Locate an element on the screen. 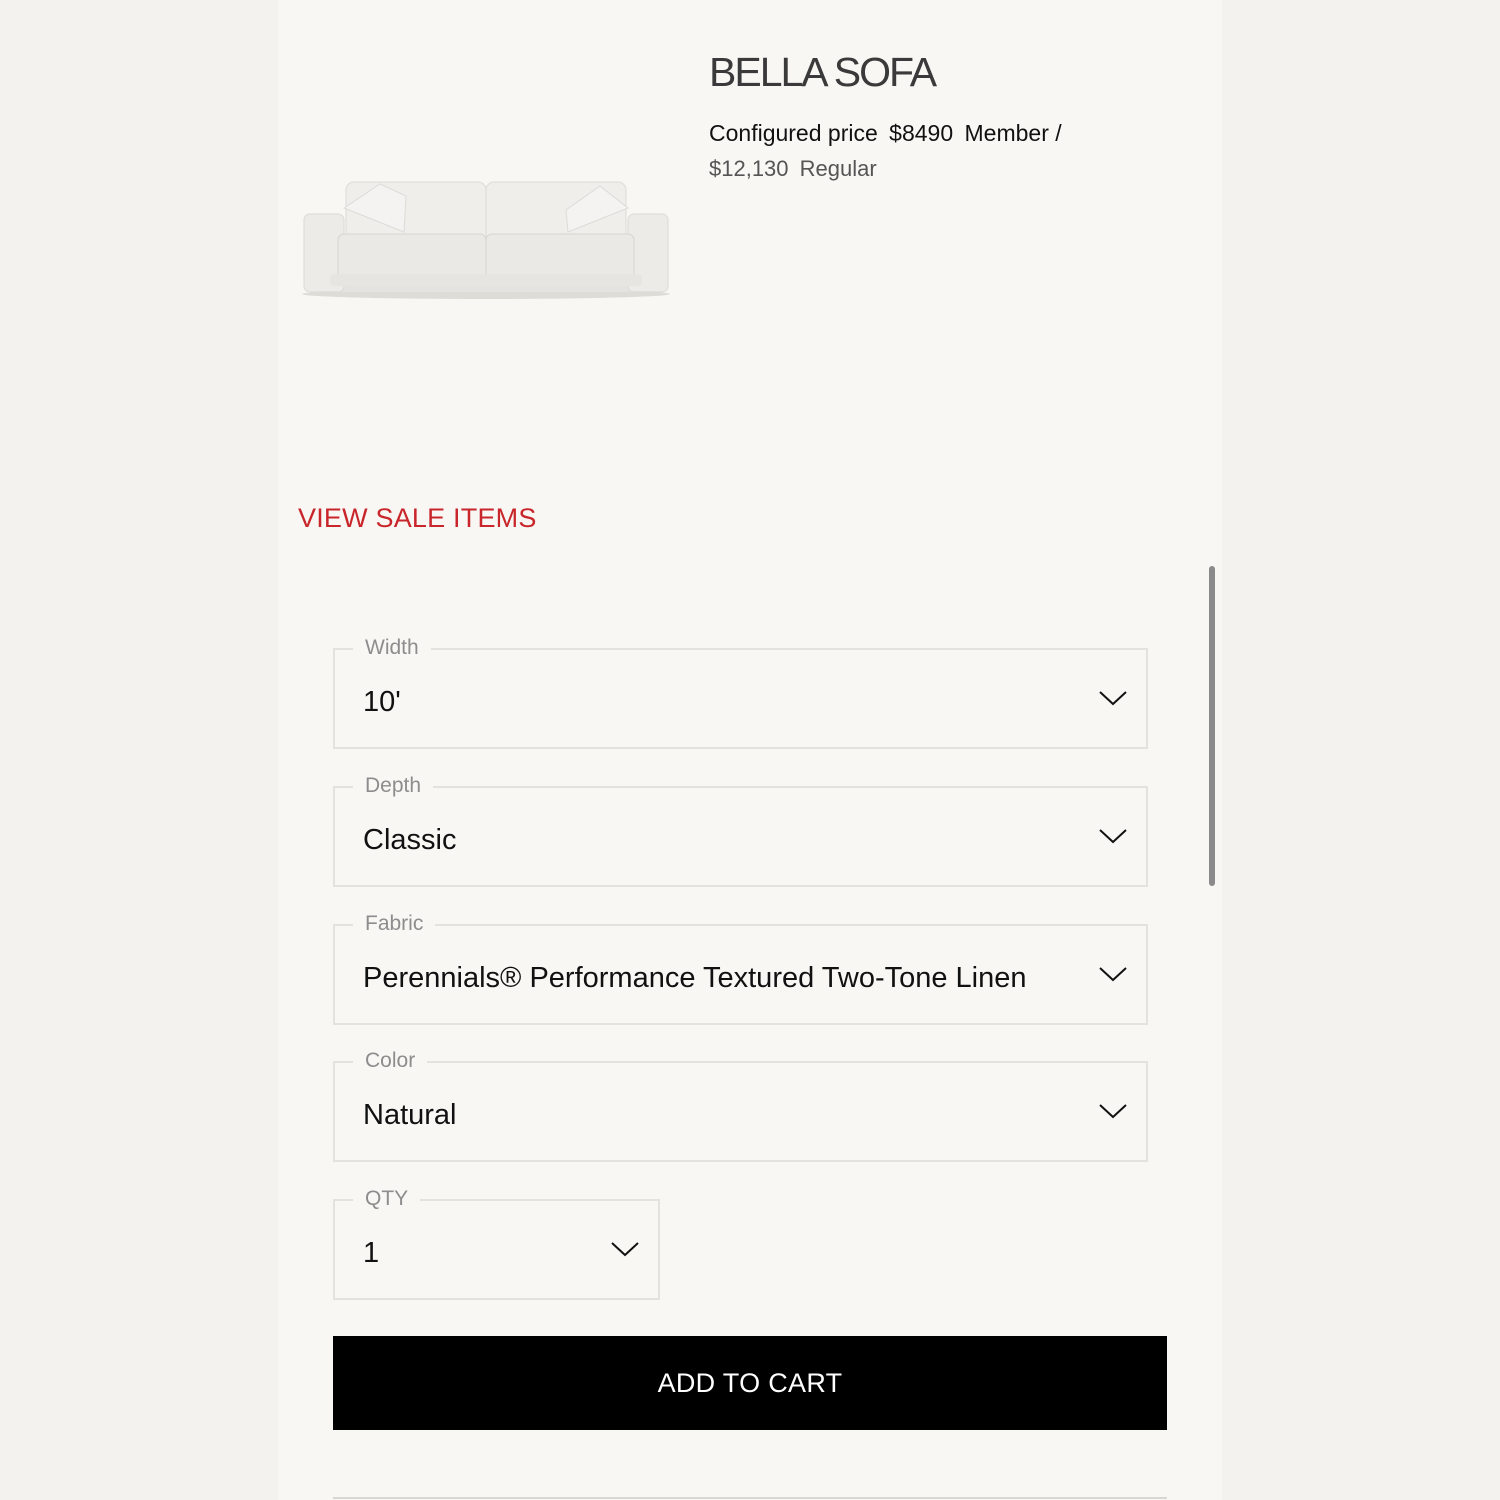 Image resolution: width=1500 pixels, height=1500 pixels. divider is located at coordinates (750, 1498).